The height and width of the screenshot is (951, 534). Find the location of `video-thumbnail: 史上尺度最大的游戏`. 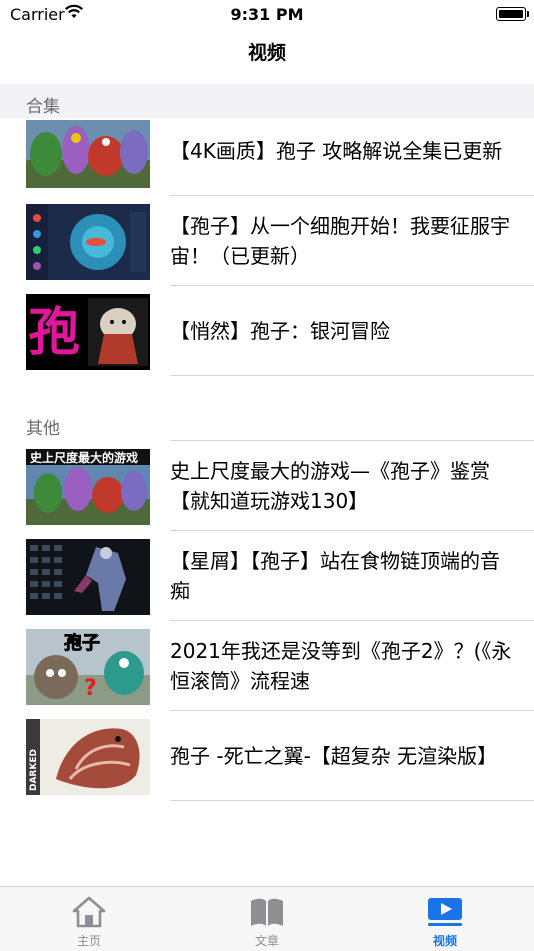

video-thumbnail: 史上尺度最大的游戏 is located at coordinates (88, 487).